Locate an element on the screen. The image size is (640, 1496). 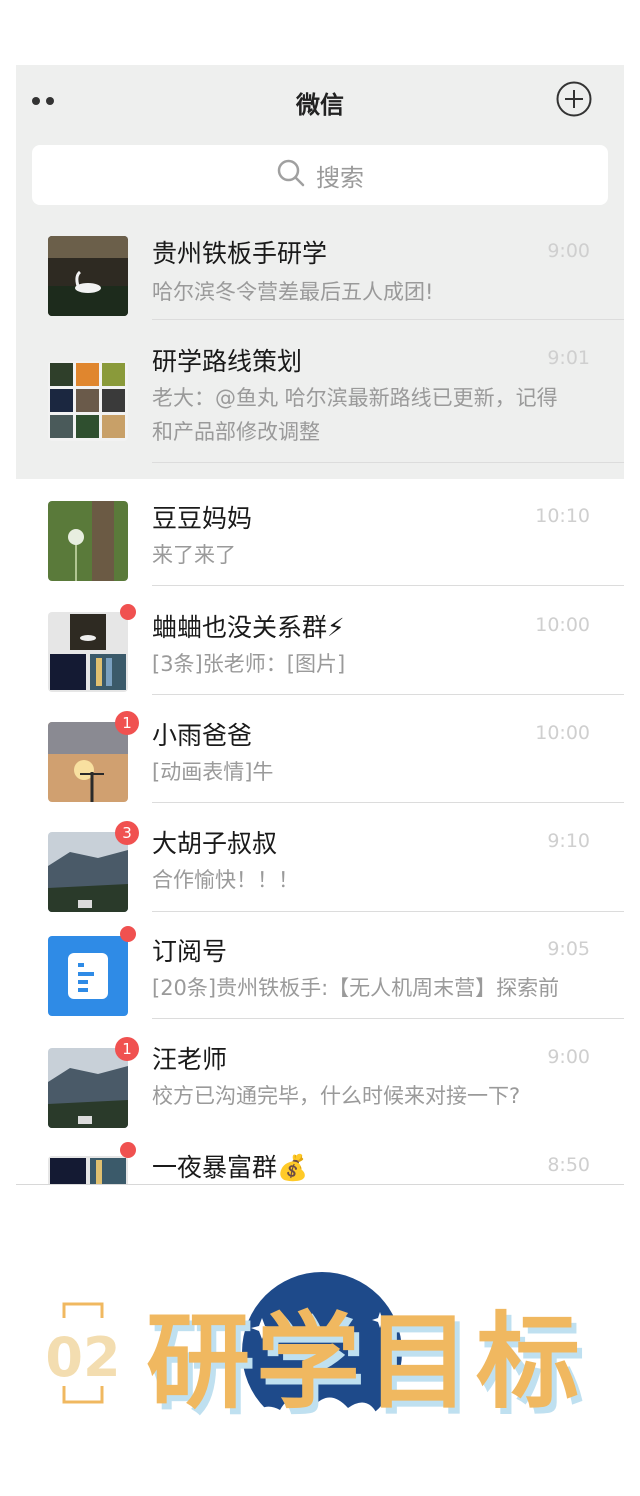
chat-last-message: 合作愉快！！！ is located at coordinates (225, 880).